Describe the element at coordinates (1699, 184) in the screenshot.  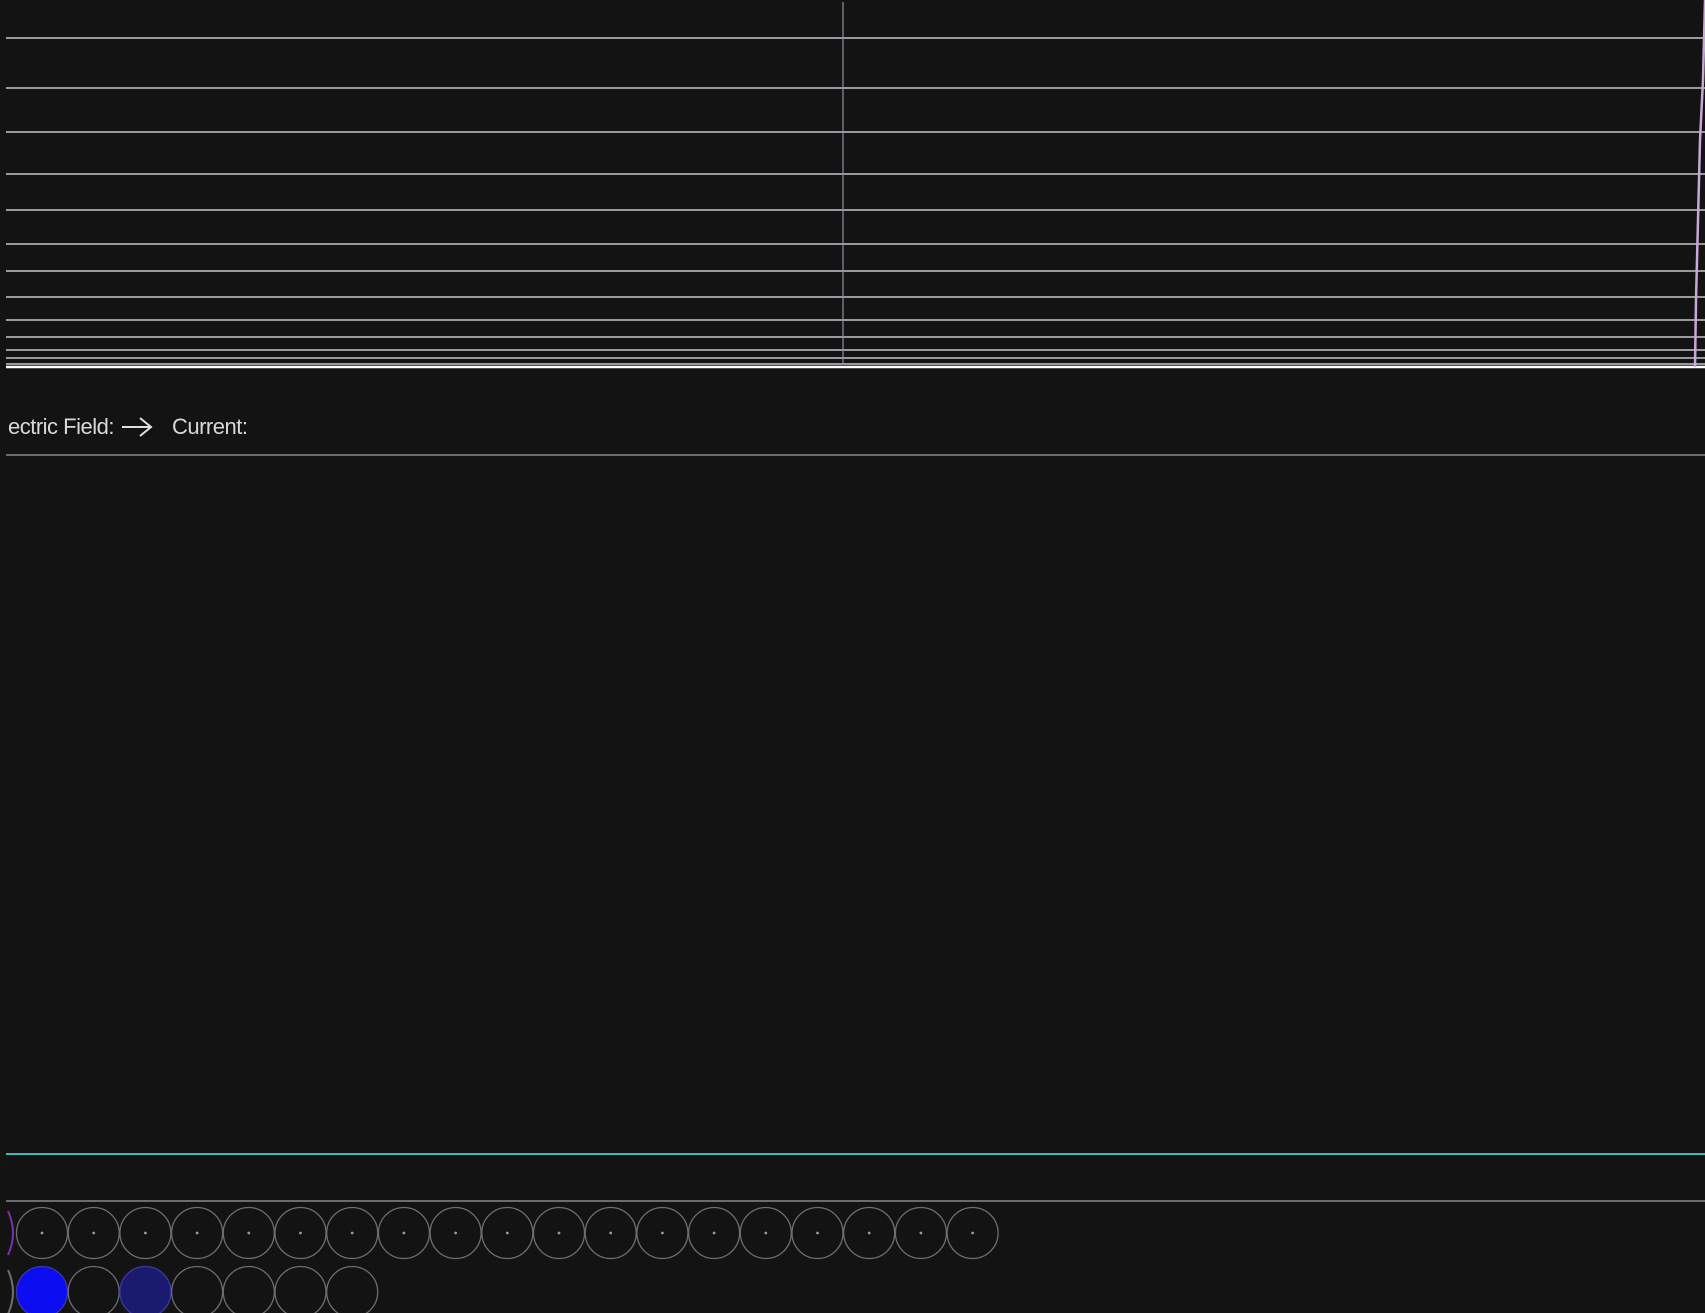
I see `right-edge-curve` at that location.